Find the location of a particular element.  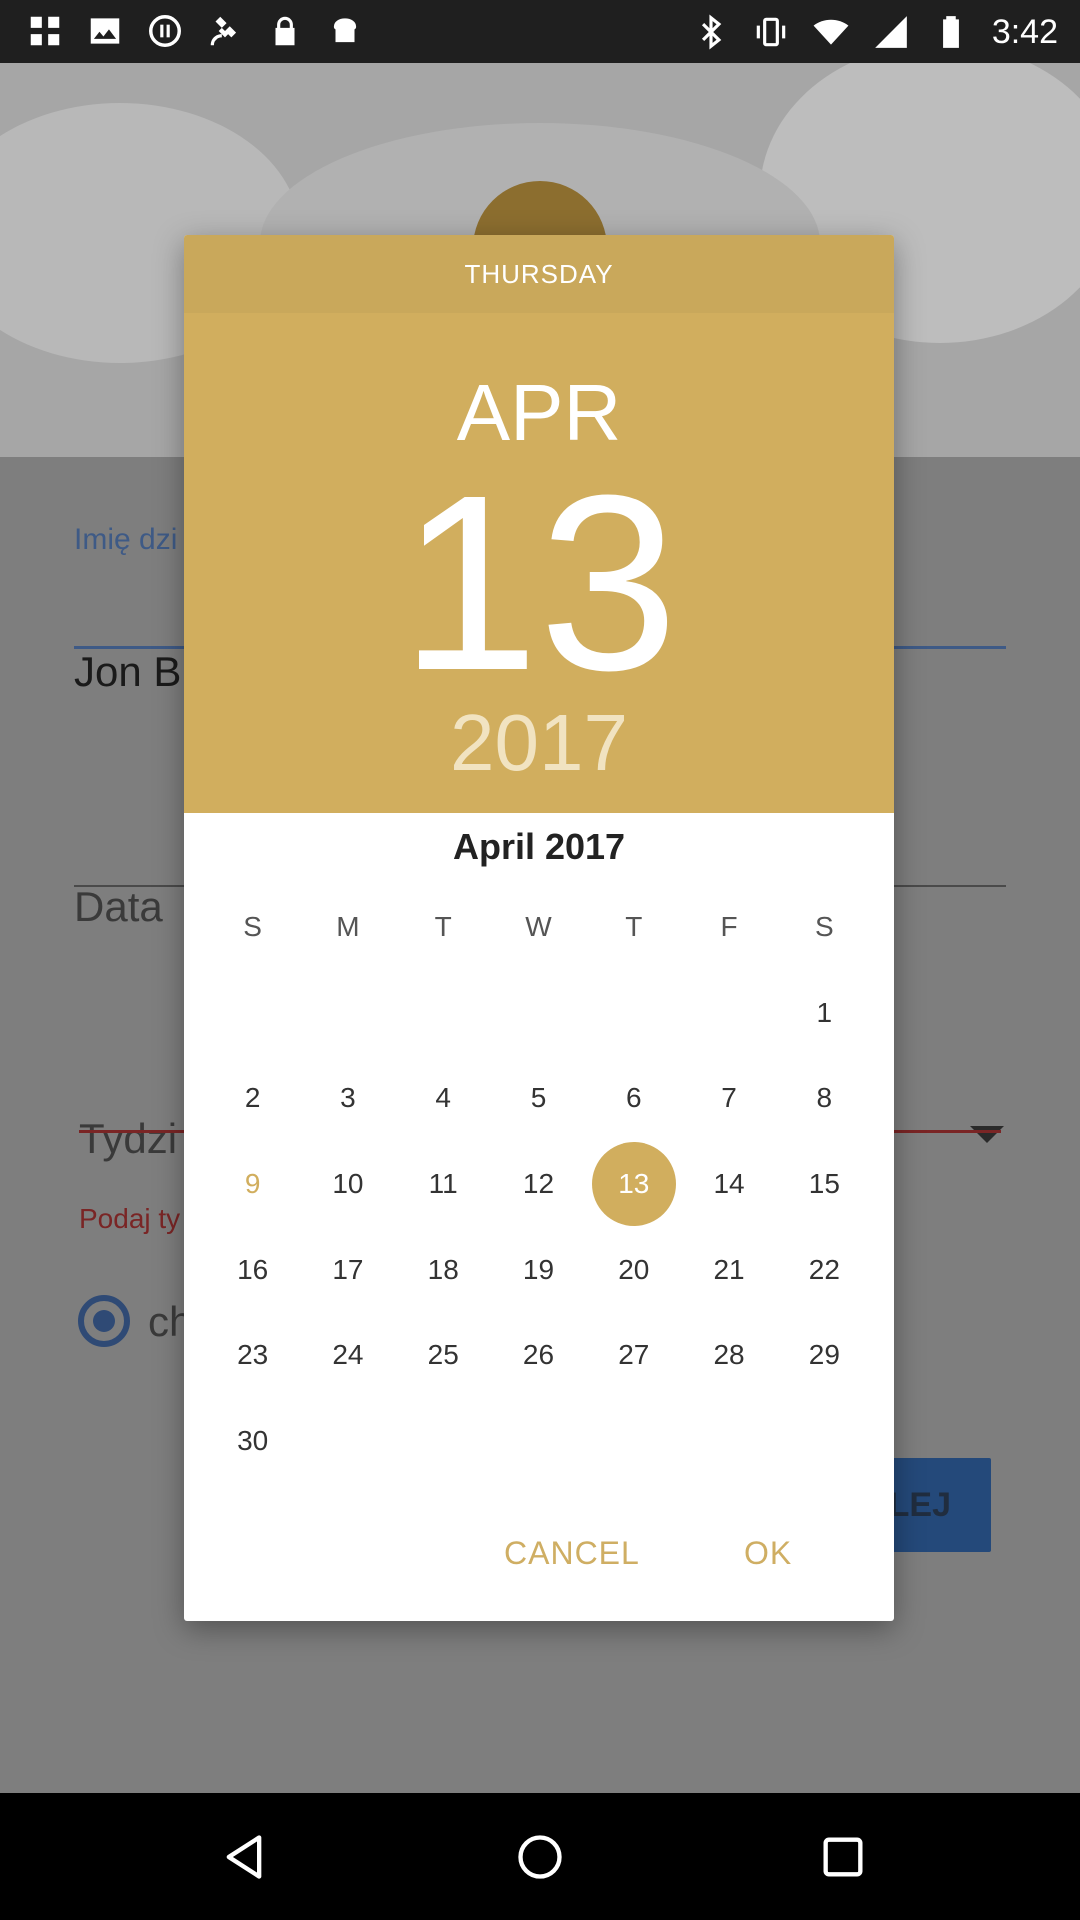

lock-icon is located at coordinates (285, 31).